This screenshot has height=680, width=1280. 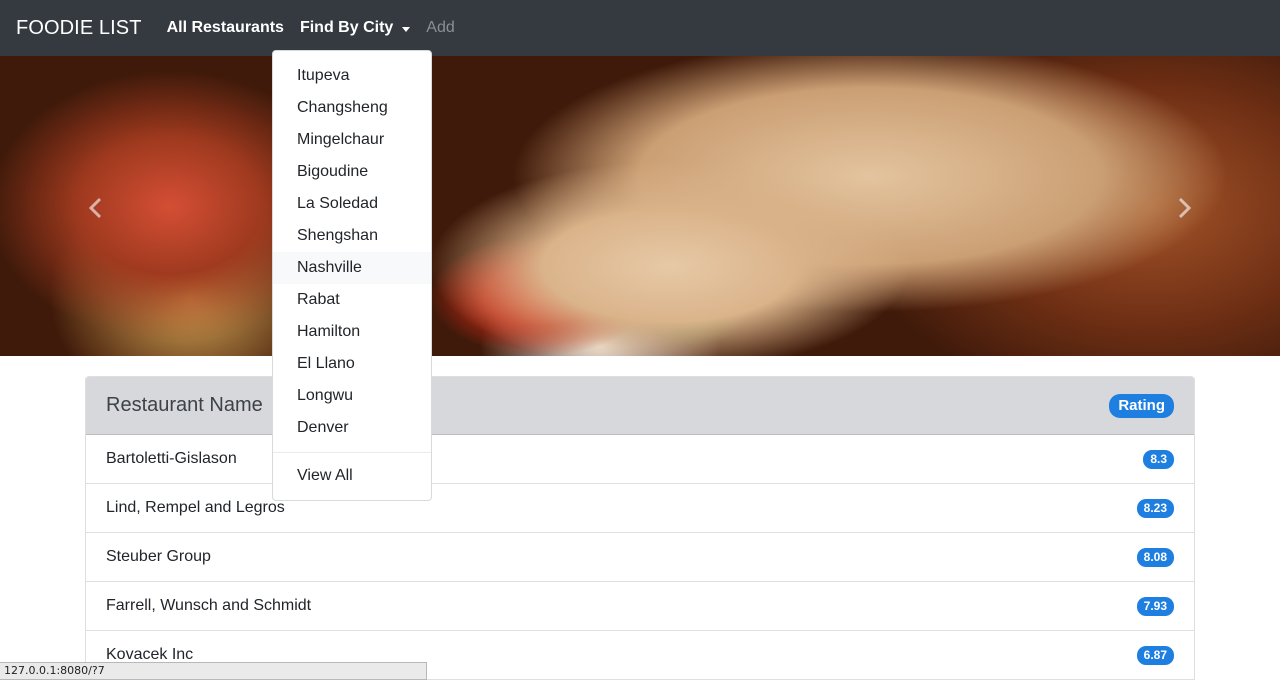 I want to click on list-item: Lind, Rempel and Legros 8.23, so click(x=640, y=508).